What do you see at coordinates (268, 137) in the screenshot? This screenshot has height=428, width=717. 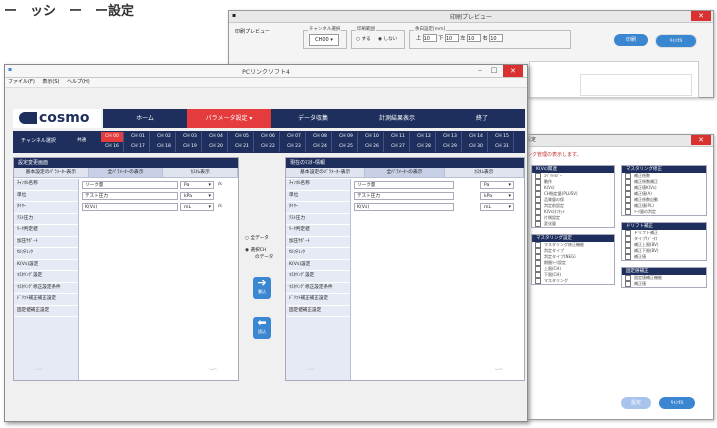 I see `channel-button: CH 06` at bounding box center [268, 137].